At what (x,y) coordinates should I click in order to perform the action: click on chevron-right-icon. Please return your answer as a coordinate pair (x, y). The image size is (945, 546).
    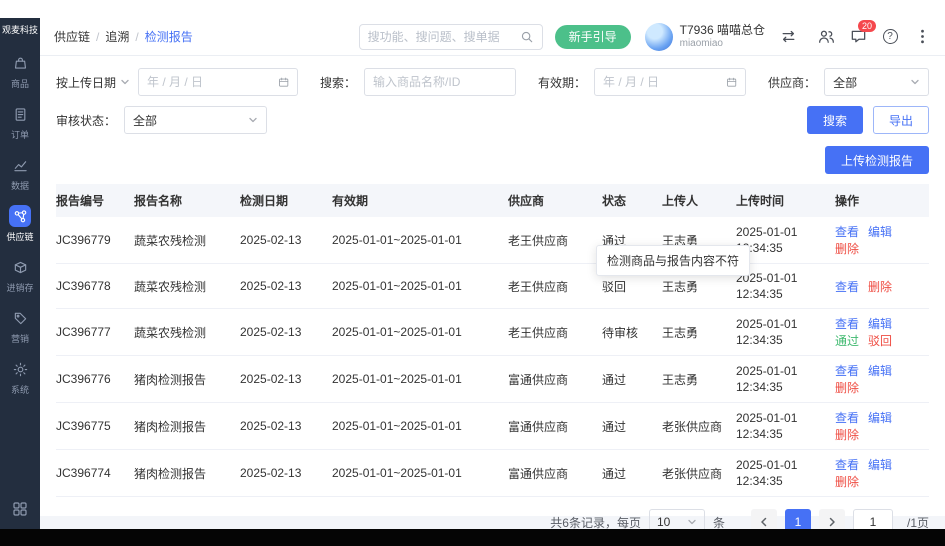
    Looking at the image, I should click on (832, 522).